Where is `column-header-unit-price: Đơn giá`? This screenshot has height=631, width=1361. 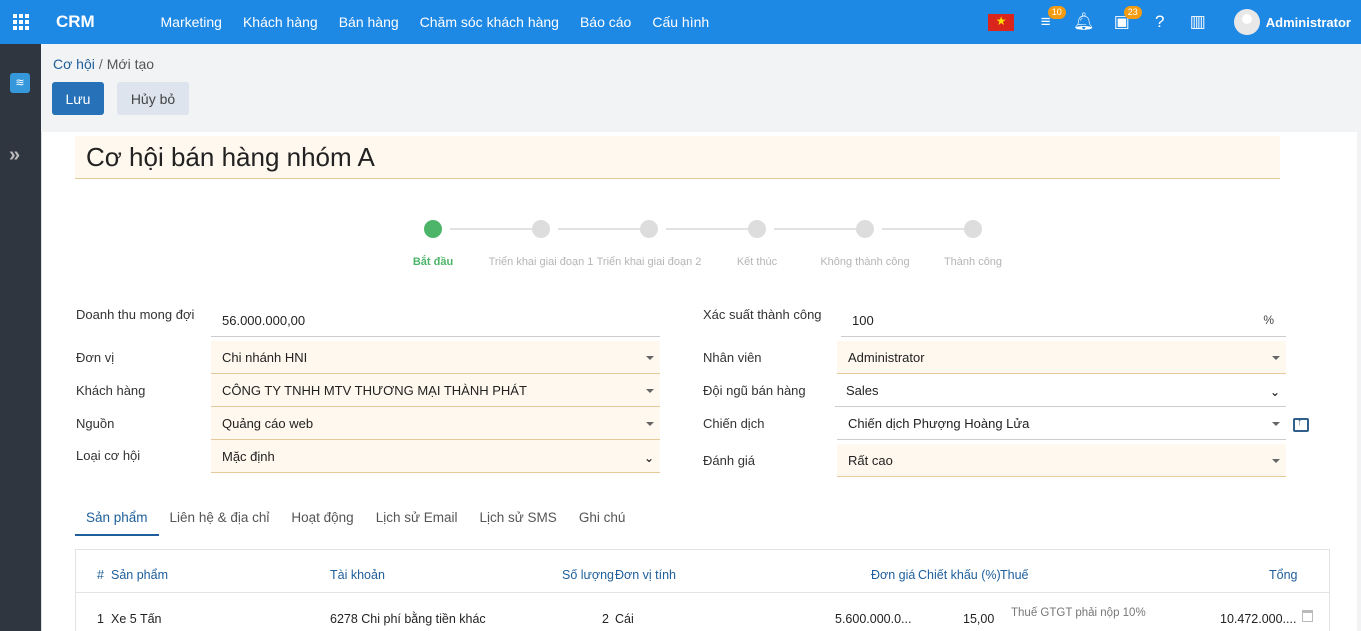 column-header-unit-price: Đơn giá is located at coordinates (893, 575).